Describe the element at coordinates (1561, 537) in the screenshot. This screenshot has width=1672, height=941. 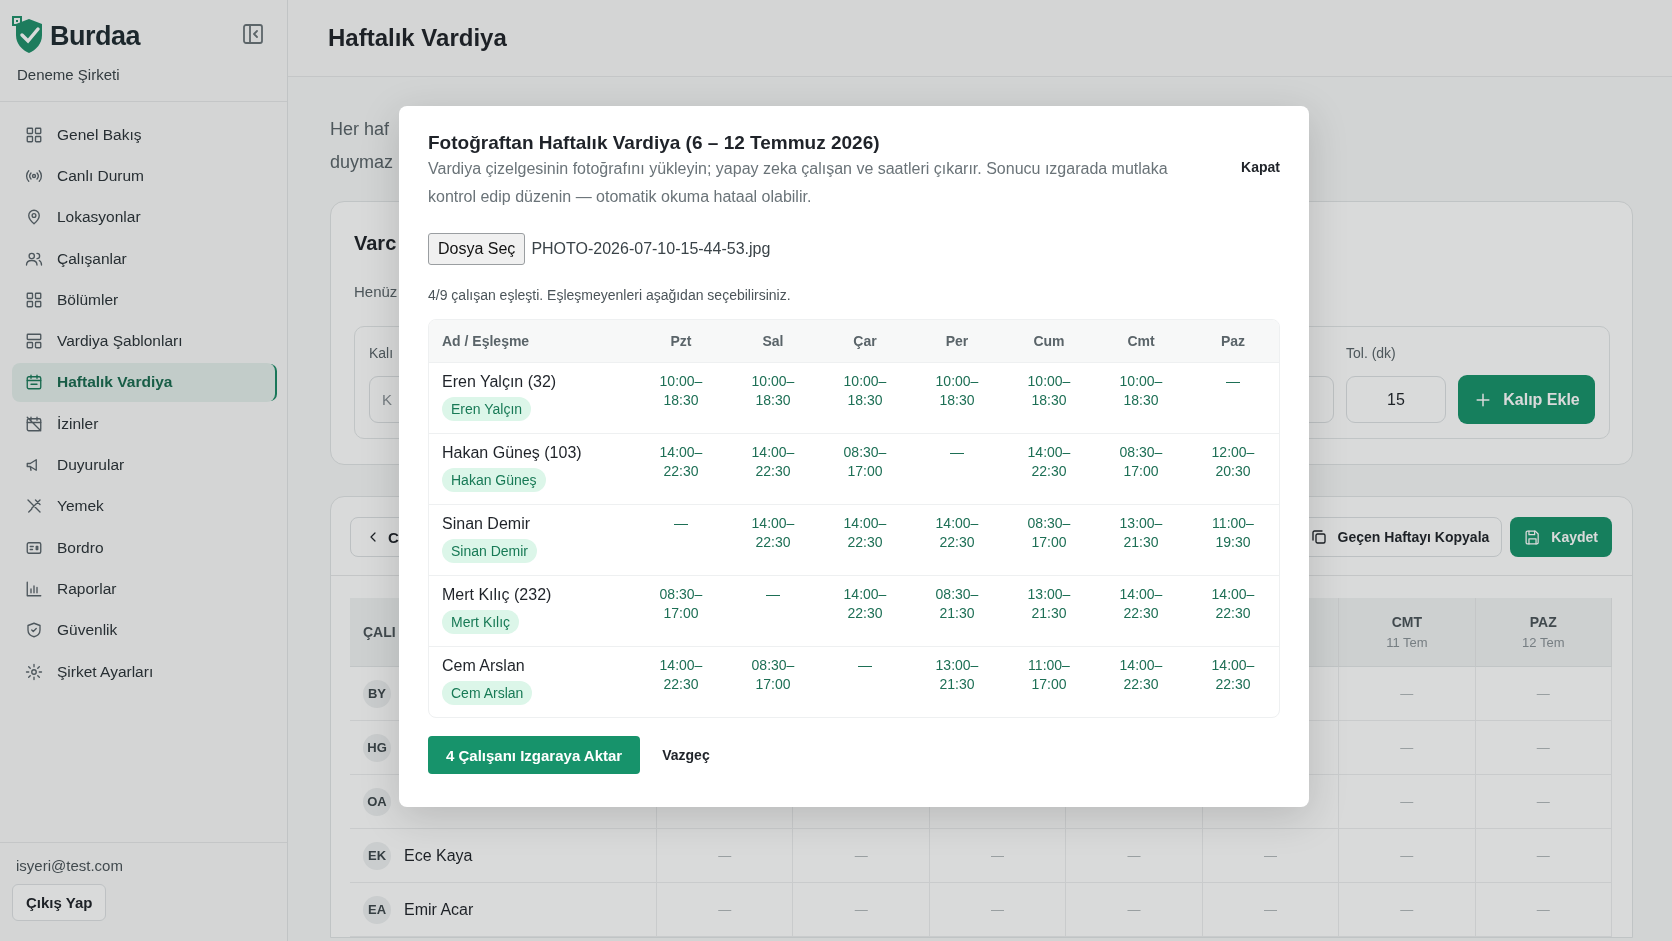
I see `save-button: Kaydet` at that location.